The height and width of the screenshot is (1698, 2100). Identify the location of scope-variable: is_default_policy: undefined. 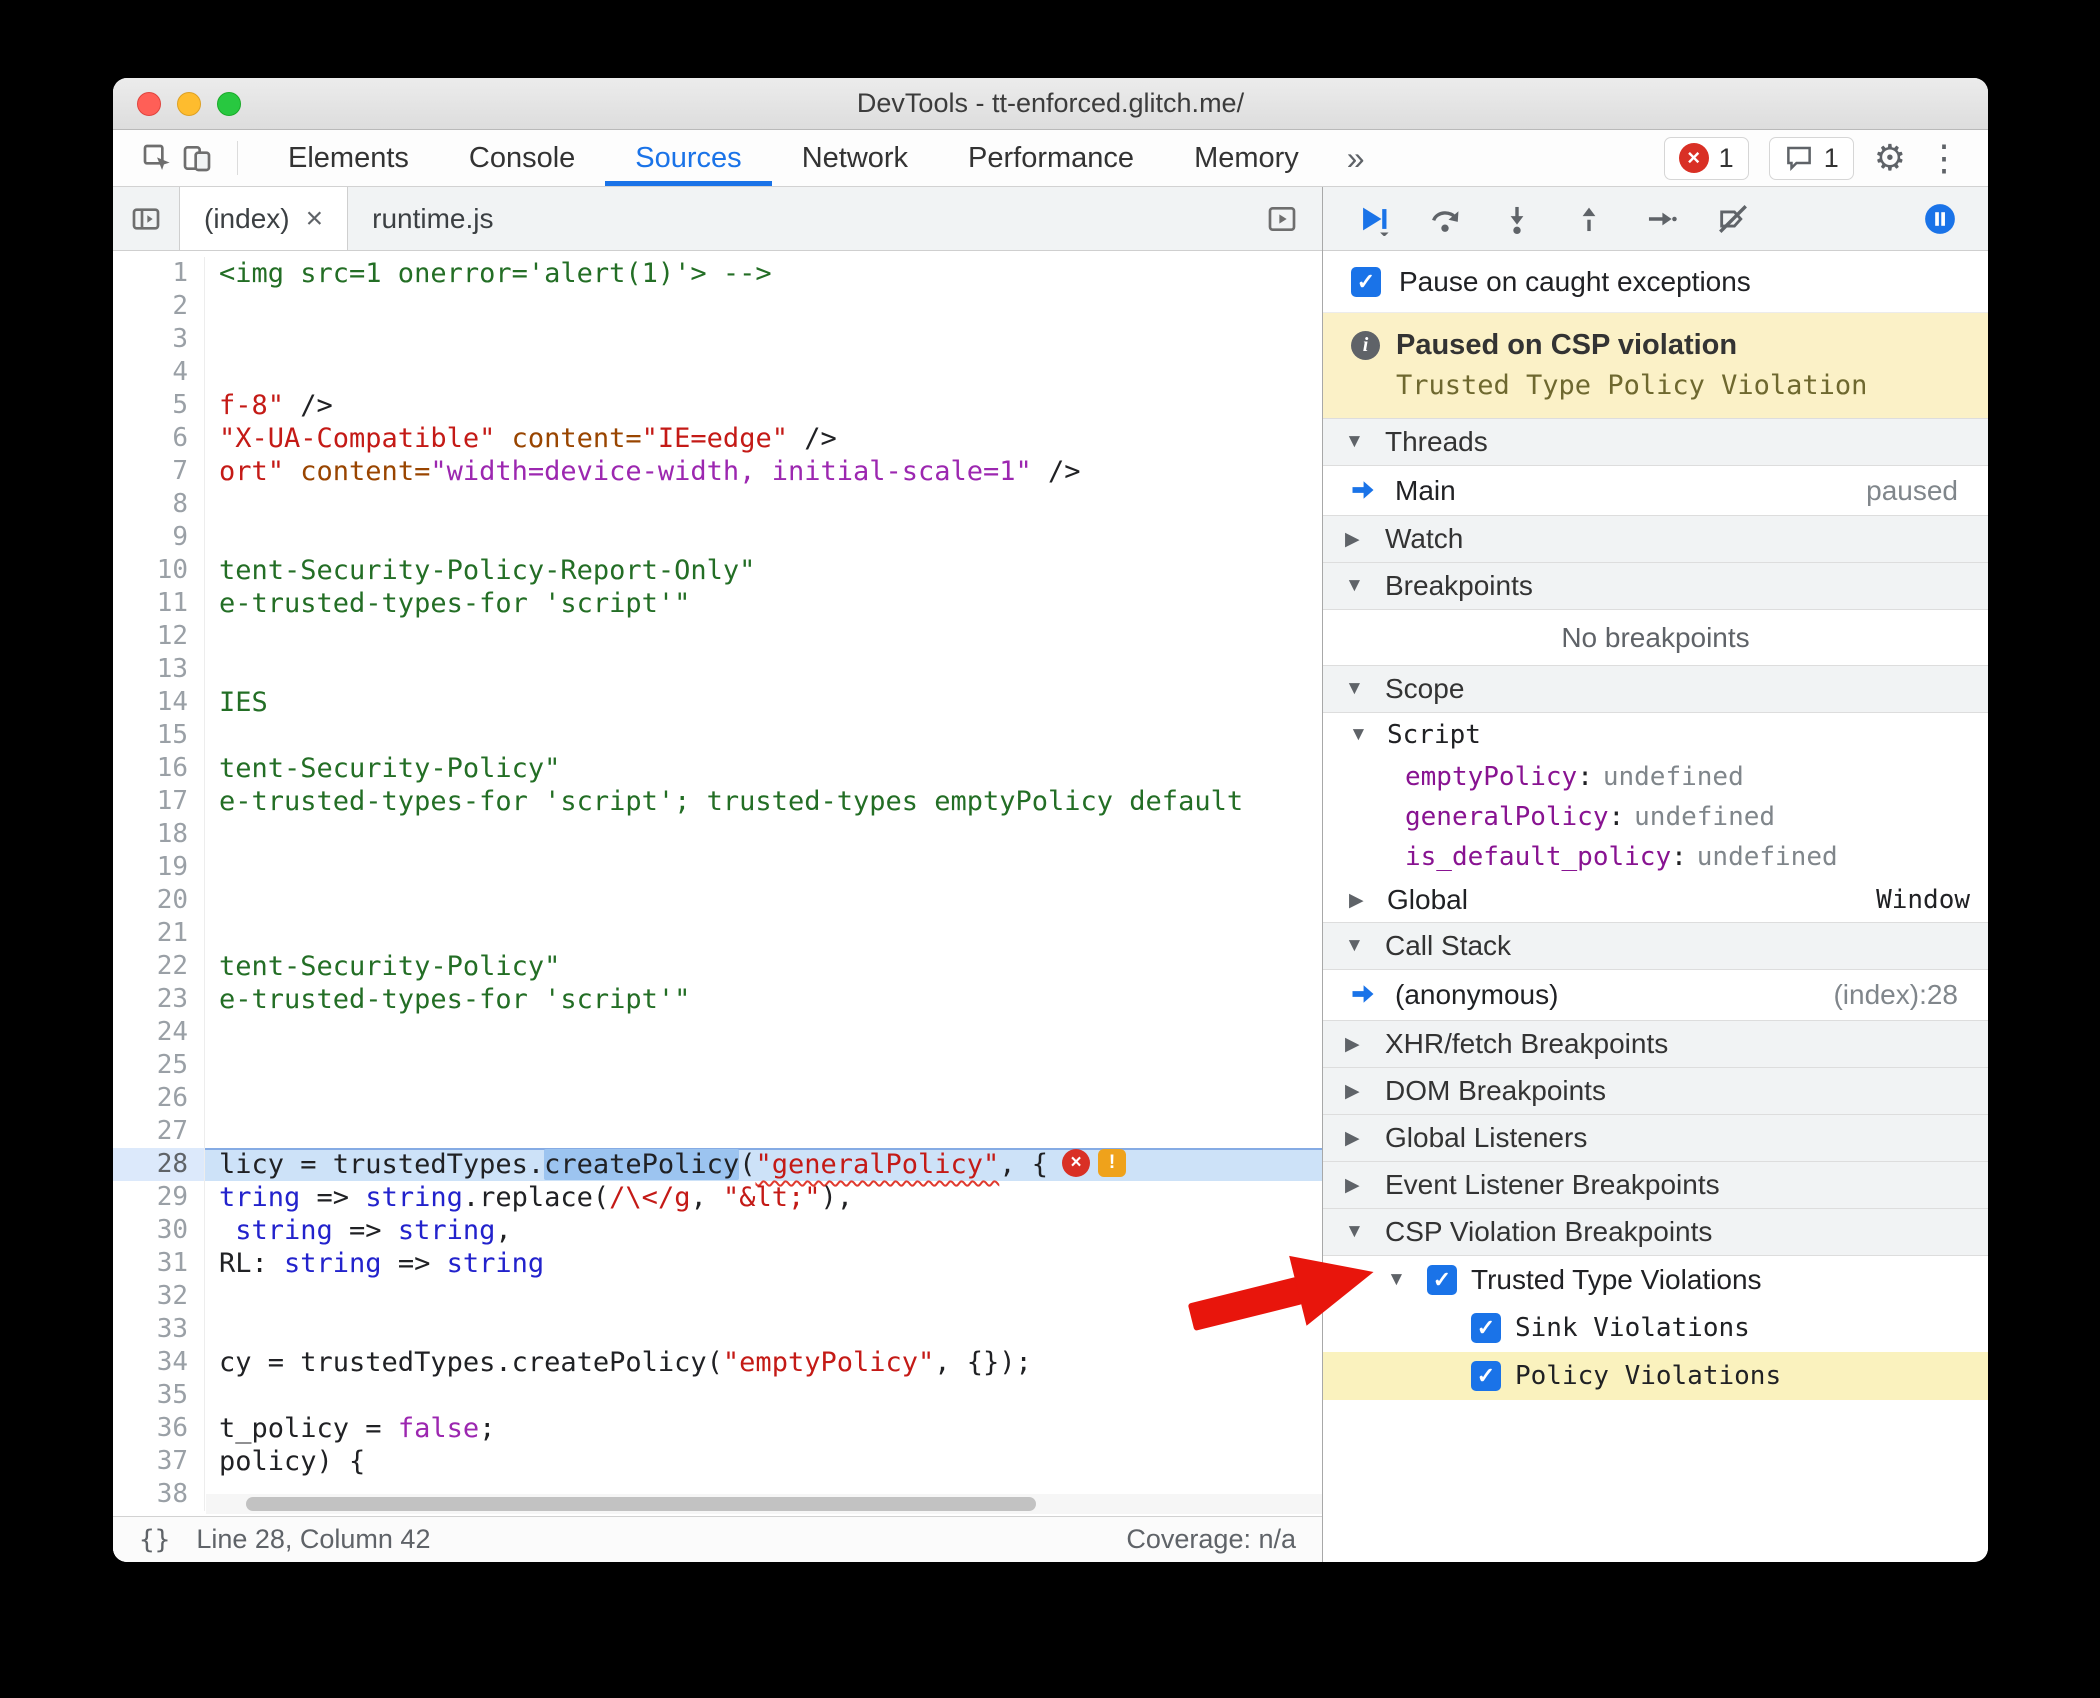
(1655, 857).